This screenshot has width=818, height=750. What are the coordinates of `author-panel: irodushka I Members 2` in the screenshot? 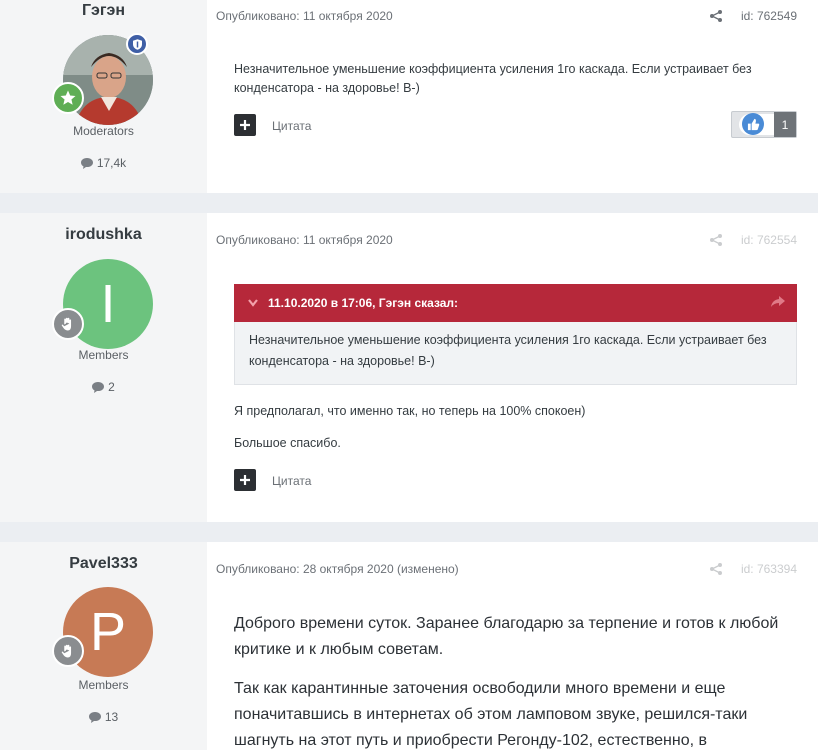 It's located at (103, 367).